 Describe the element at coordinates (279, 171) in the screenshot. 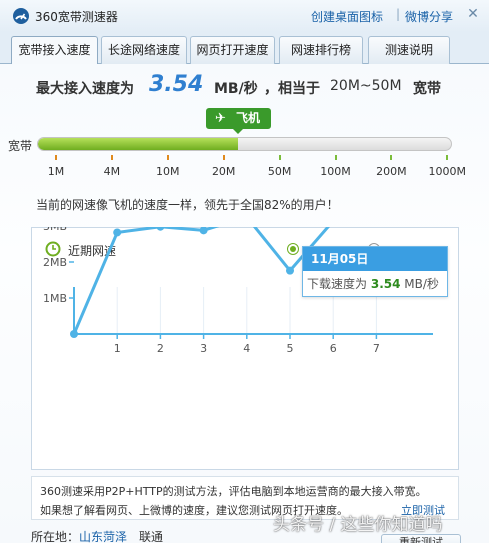

I see `bandwidth-tick-label: 50M` at that location.